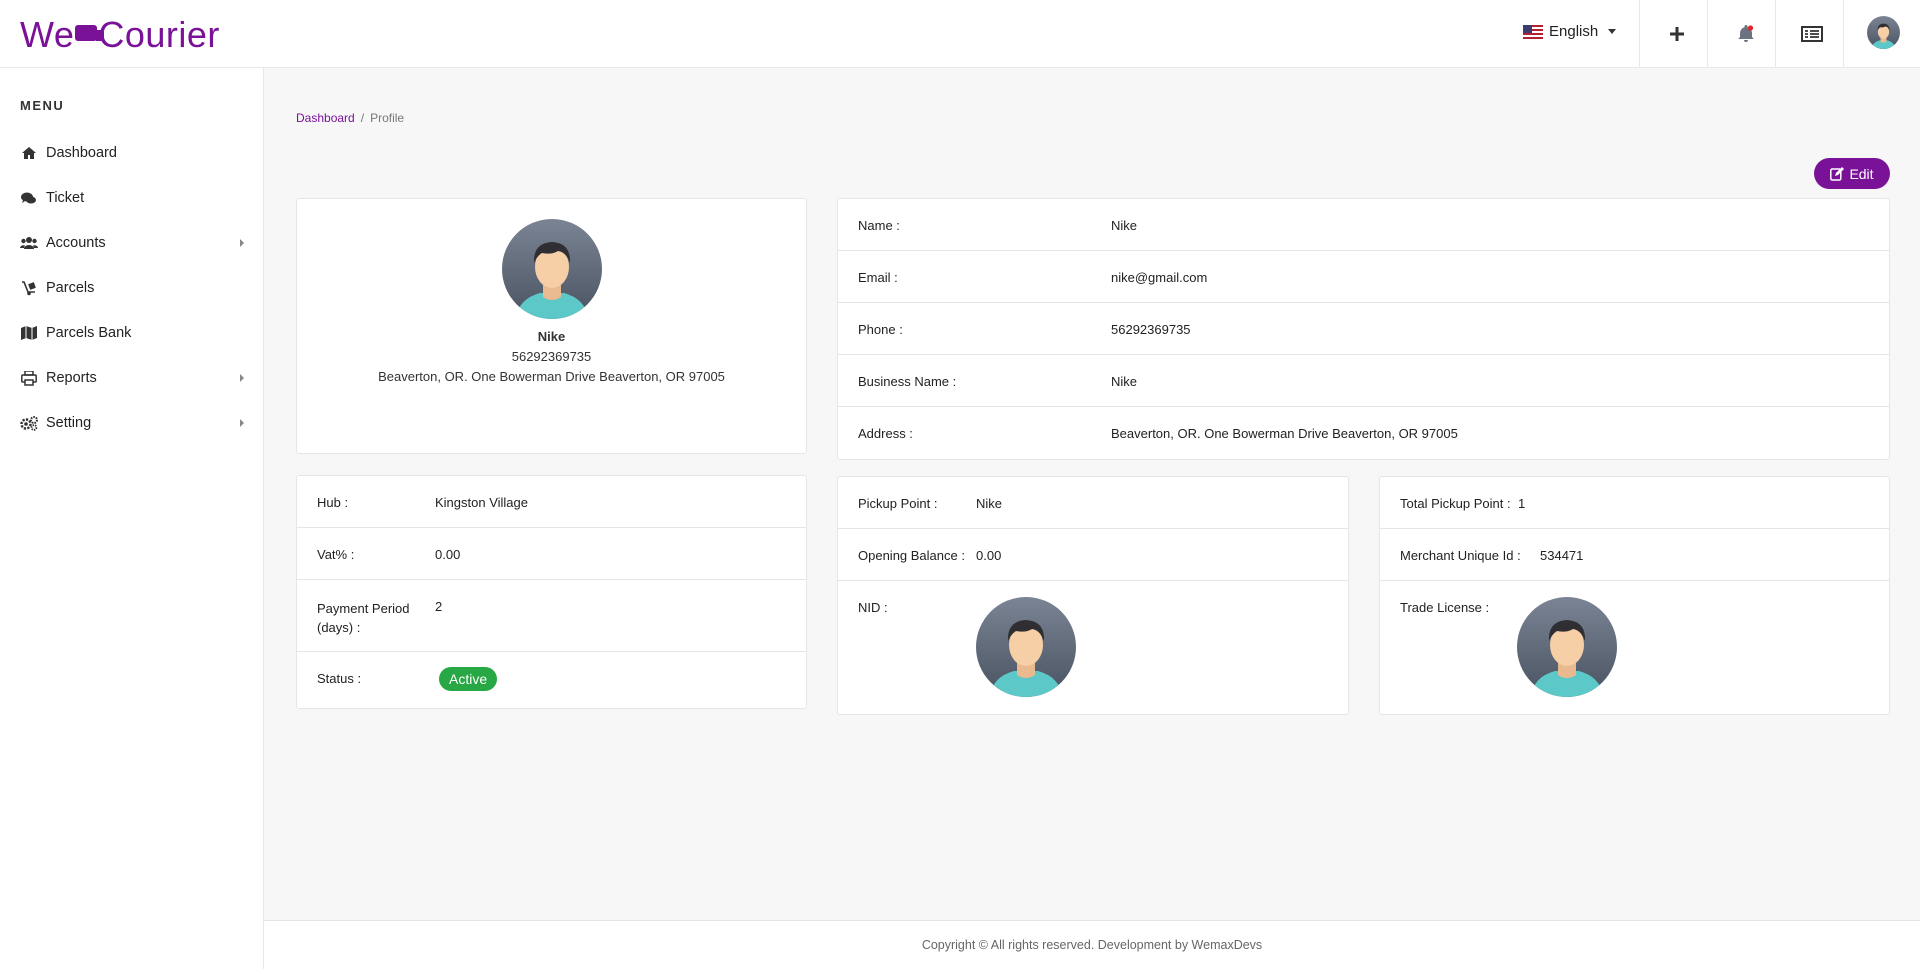 This screenshot has height=969, width=1920. What do you see at coordinates (29, 333) in the screenshot?
I see `map-icon` at bounding box center [29, 333].